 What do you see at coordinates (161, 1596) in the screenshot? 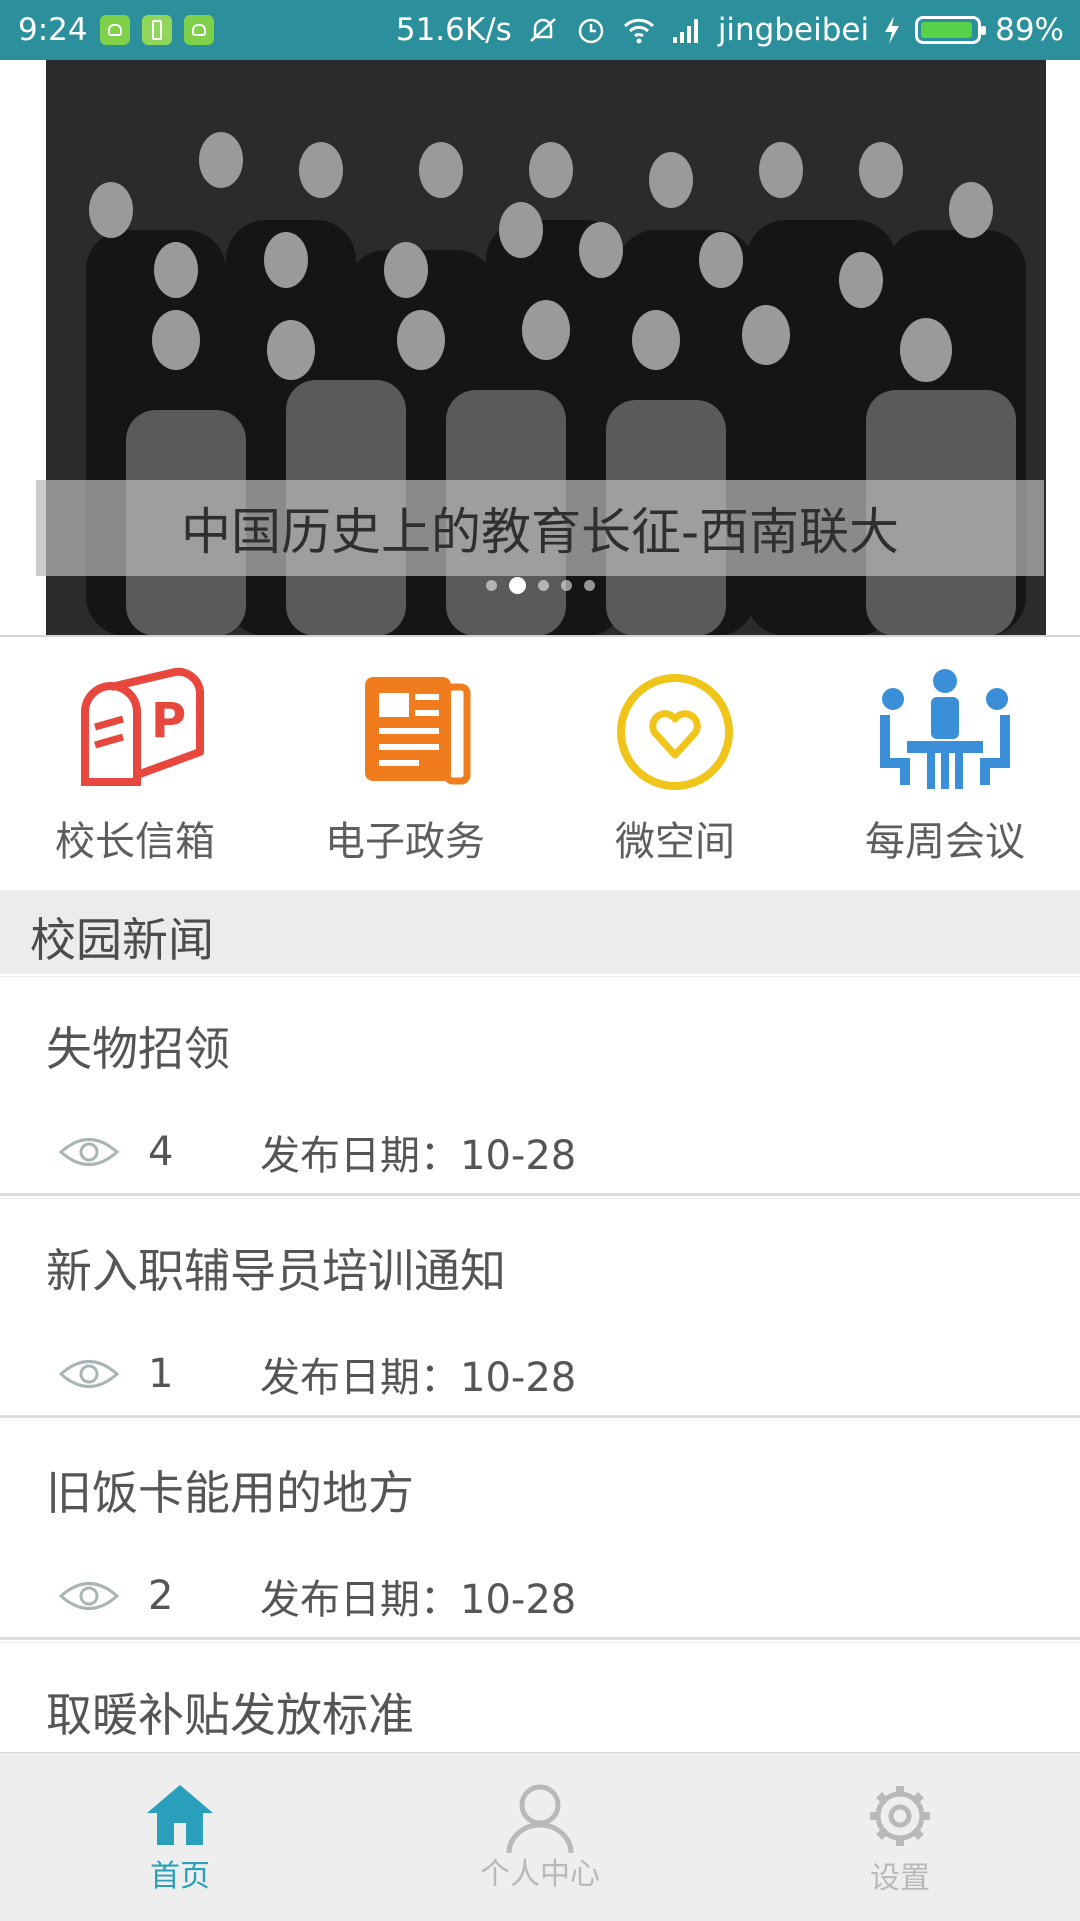
I see `view-count: 2` at bounding box center [161, 1596].